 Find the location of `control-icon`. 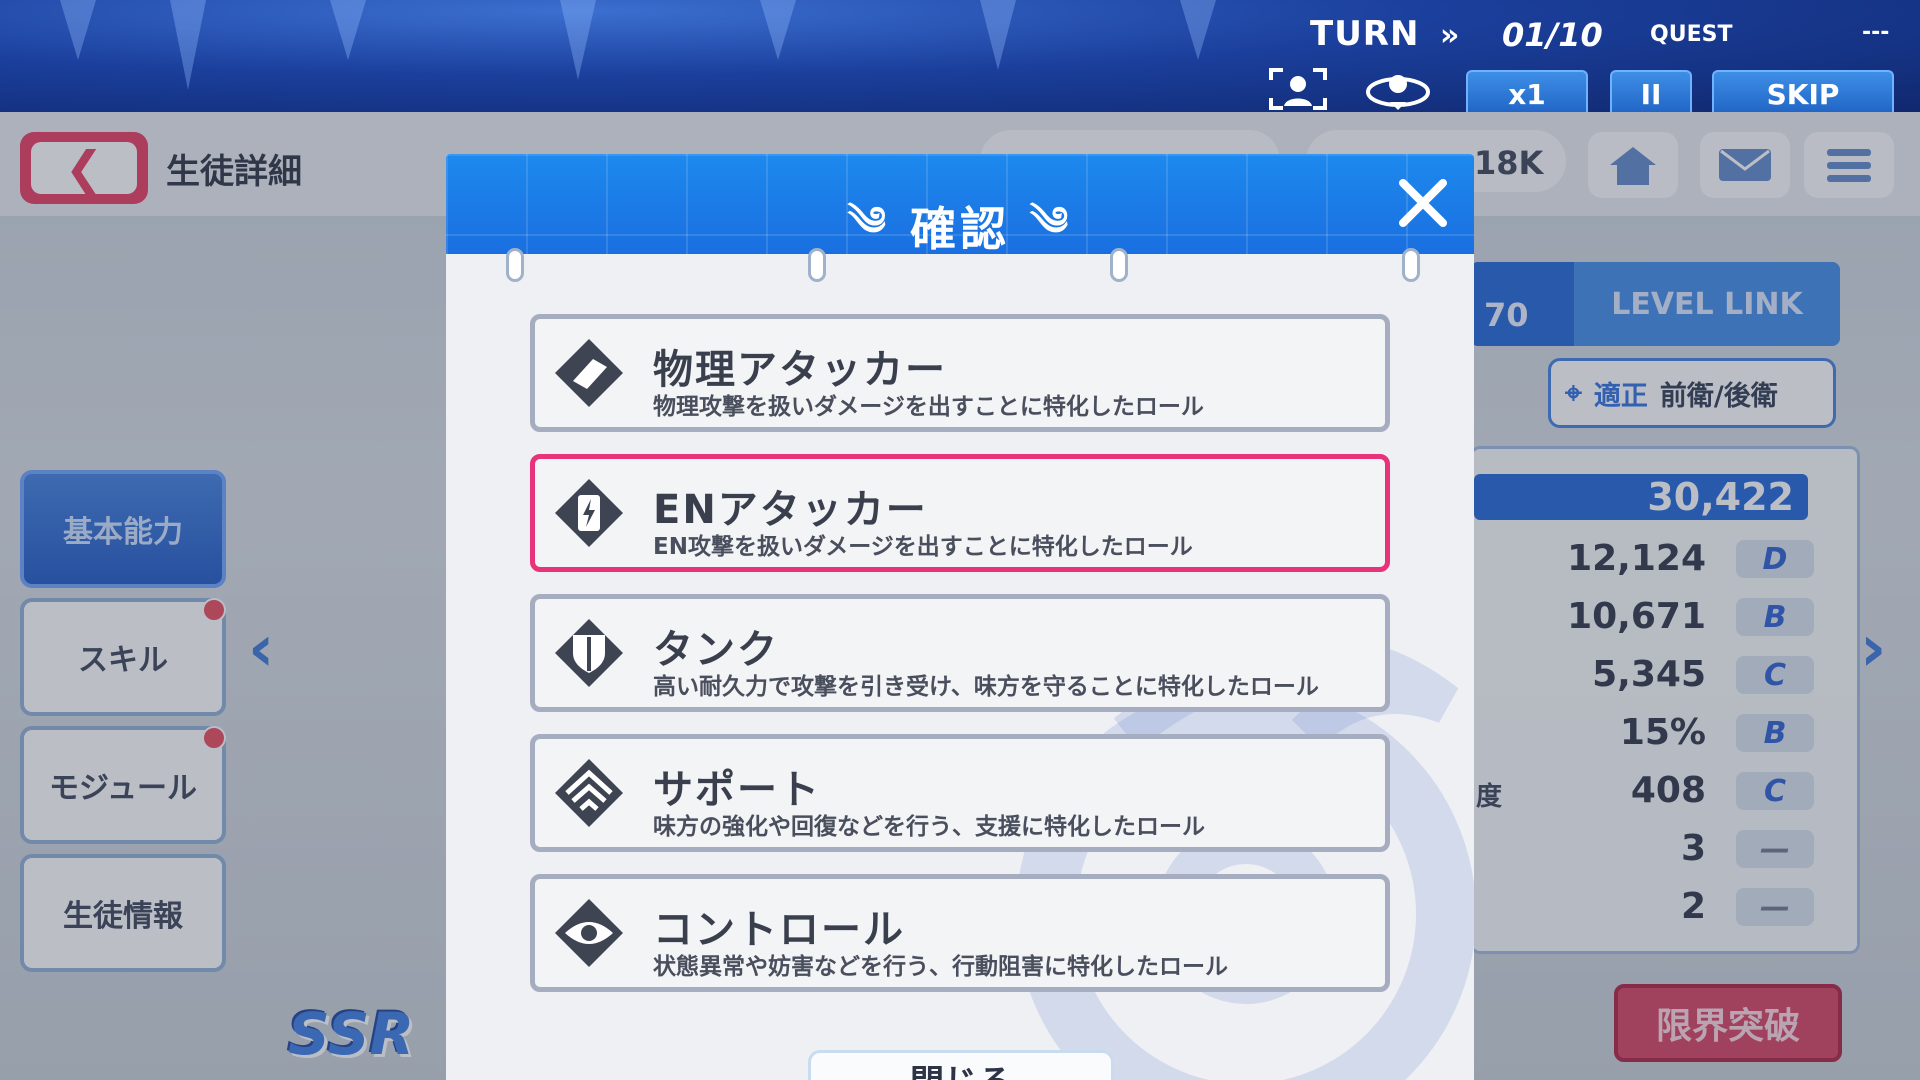

control-icon is located at coordinates (589, 933).